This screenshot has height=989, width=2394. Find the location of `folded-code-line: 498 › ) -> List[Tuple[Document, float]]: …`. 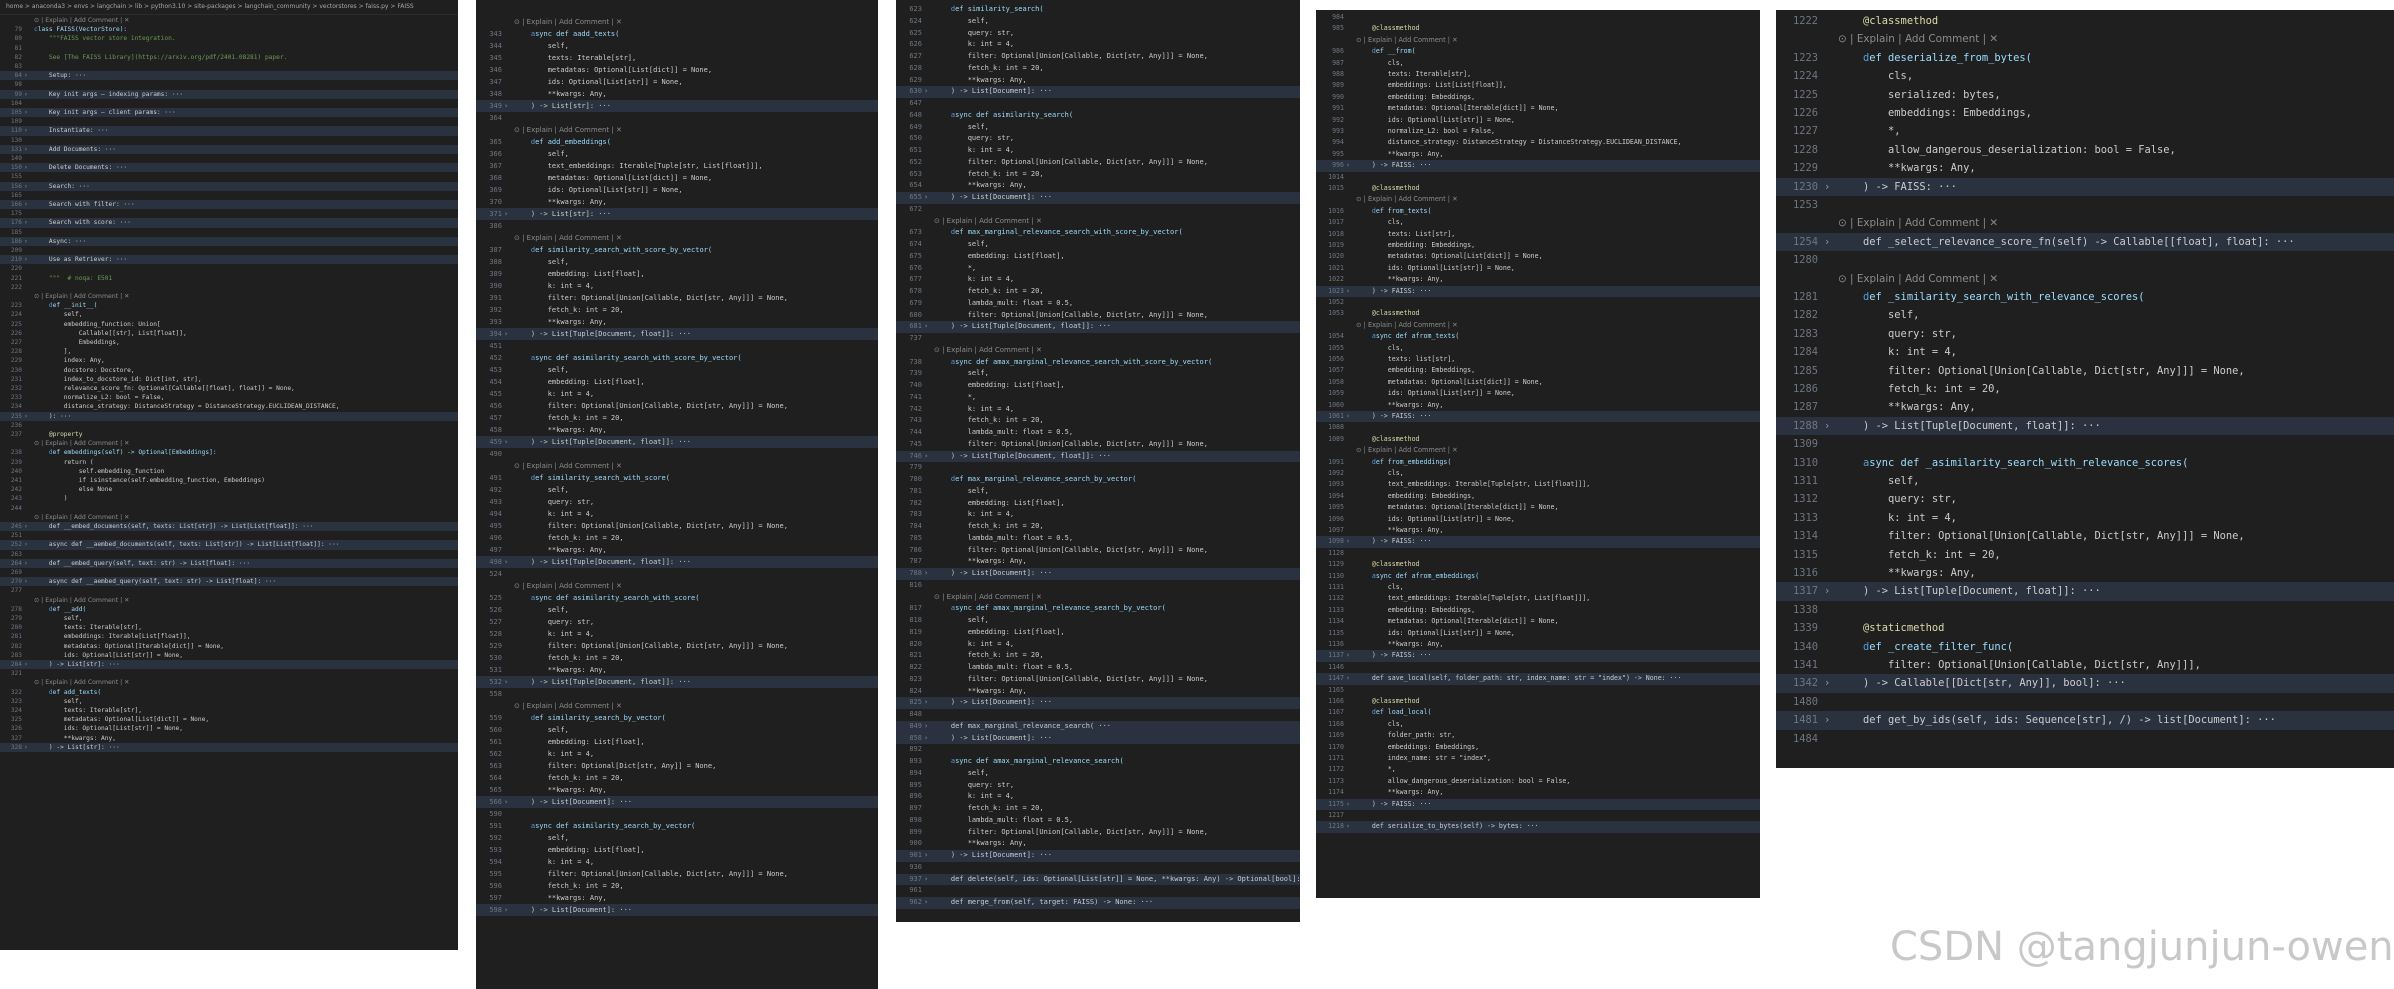

folded-code-line: 498 › ) -> List[Tuple[Document, float]]: … is located at coordinates (677, 562).